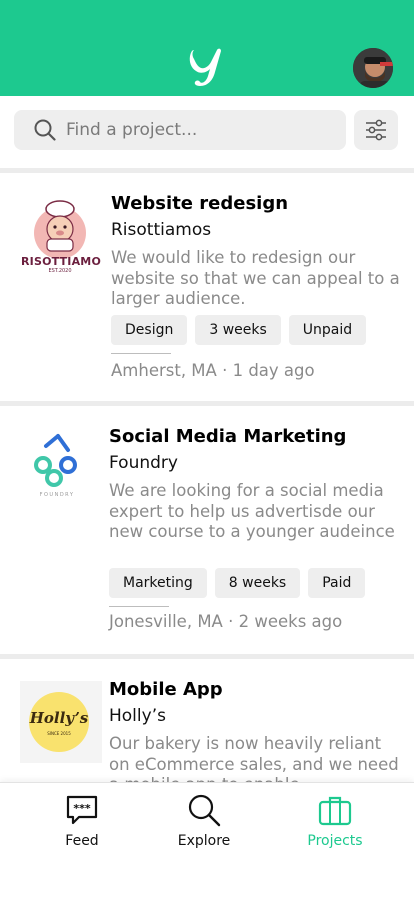 The image size is (414, 897). Describe the element at coordinates (335, 841) in the screenshot. I see `nav-label-projects: Projects` at that location.